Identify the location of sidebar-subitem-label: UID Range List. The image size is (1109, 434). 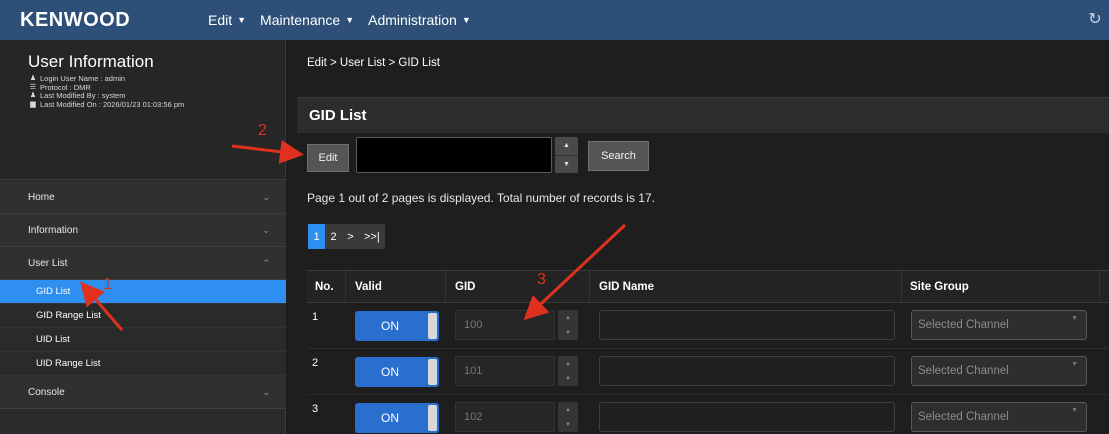
(68, 363).